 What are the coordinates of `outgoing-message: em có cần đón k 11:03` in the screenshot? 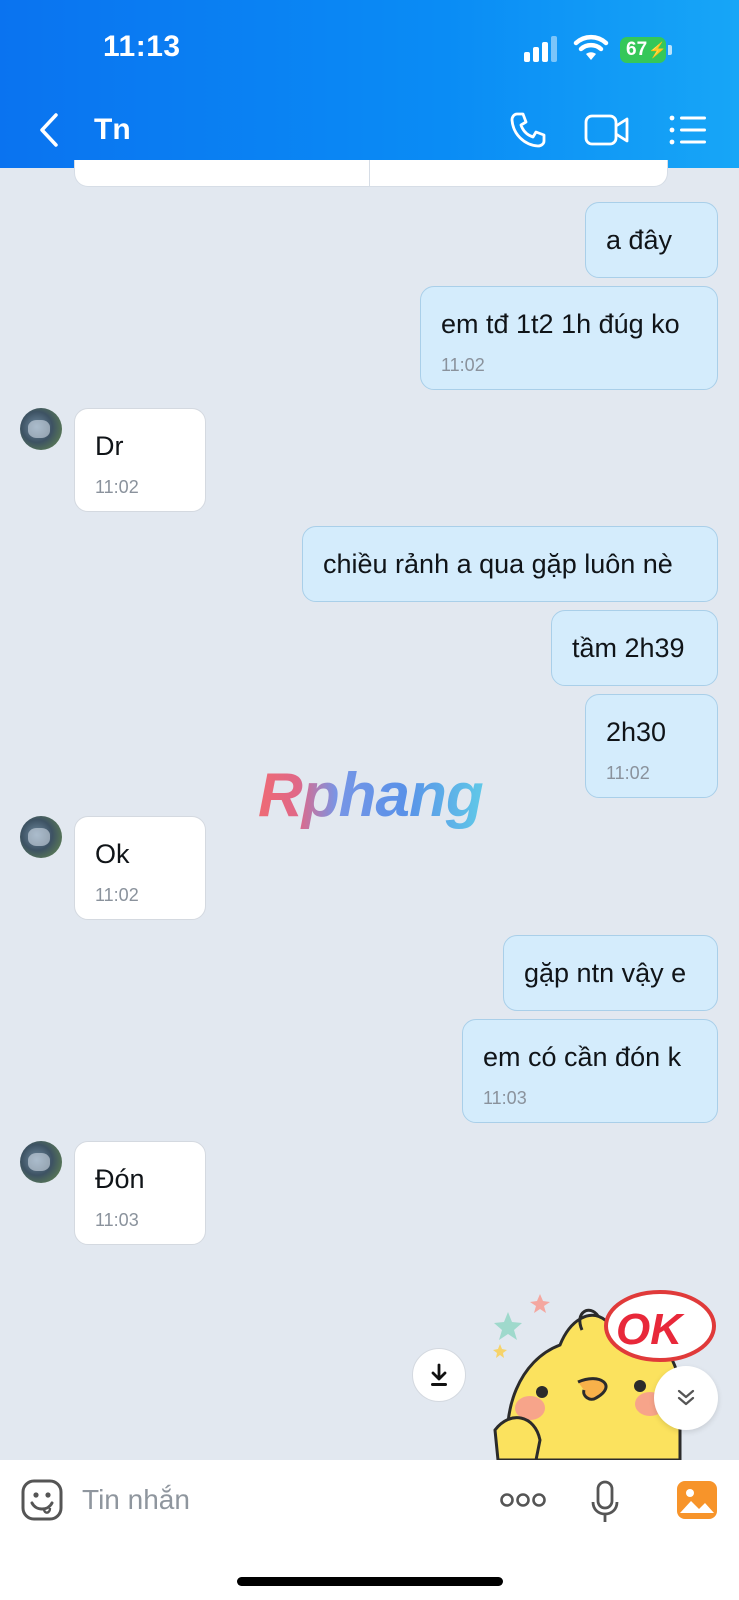 It's located at (590, 1071).